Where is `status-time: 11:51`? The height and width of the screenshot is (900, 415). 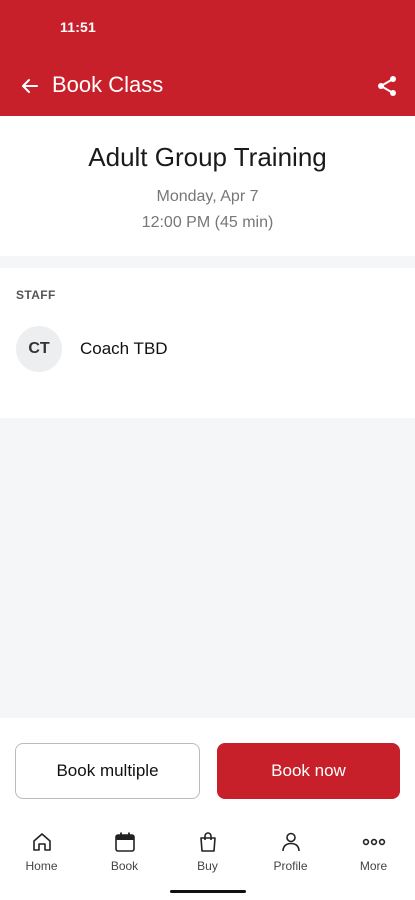 status-time: 11:51 is located at coordinates (78, 27).